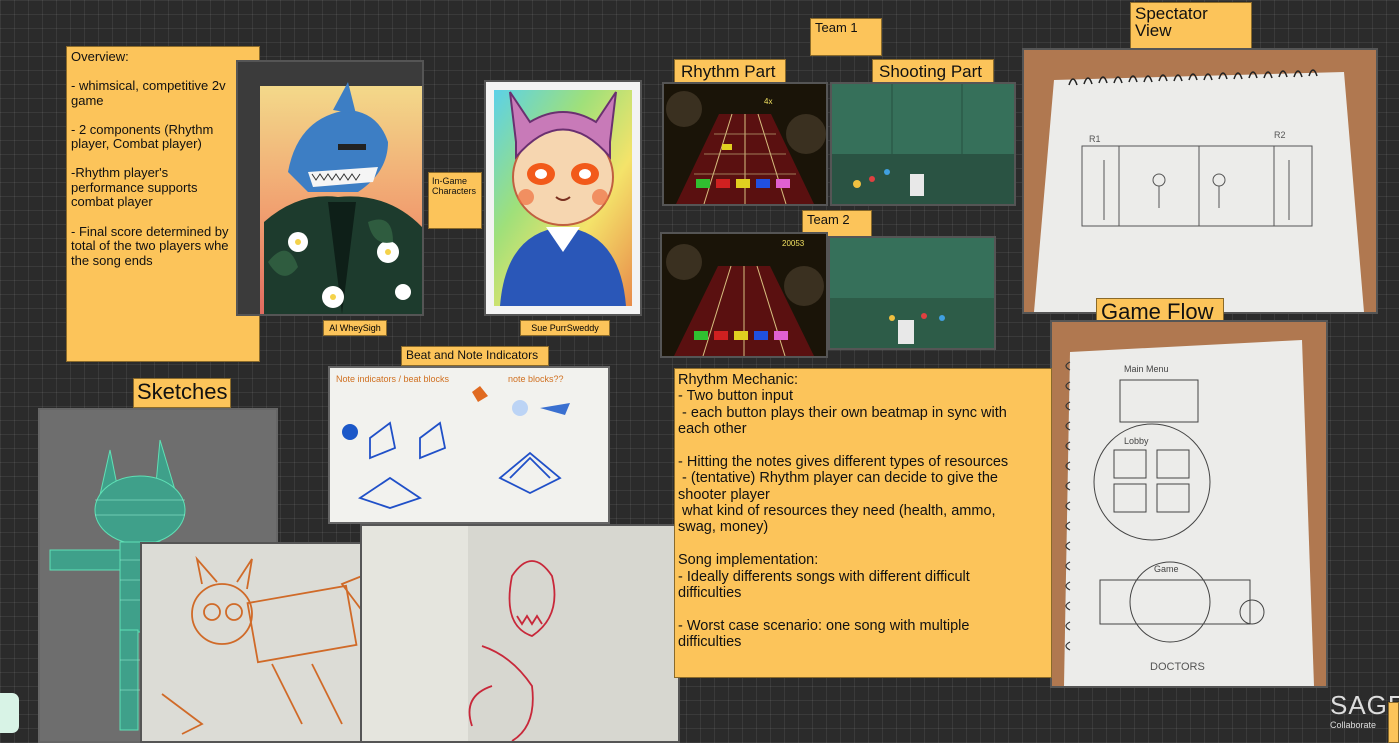 The width and height of the screenshot is (1399, 743). I want to click on beat-note-indicators-label: Beat and Note Indicators, so click(475, 356).